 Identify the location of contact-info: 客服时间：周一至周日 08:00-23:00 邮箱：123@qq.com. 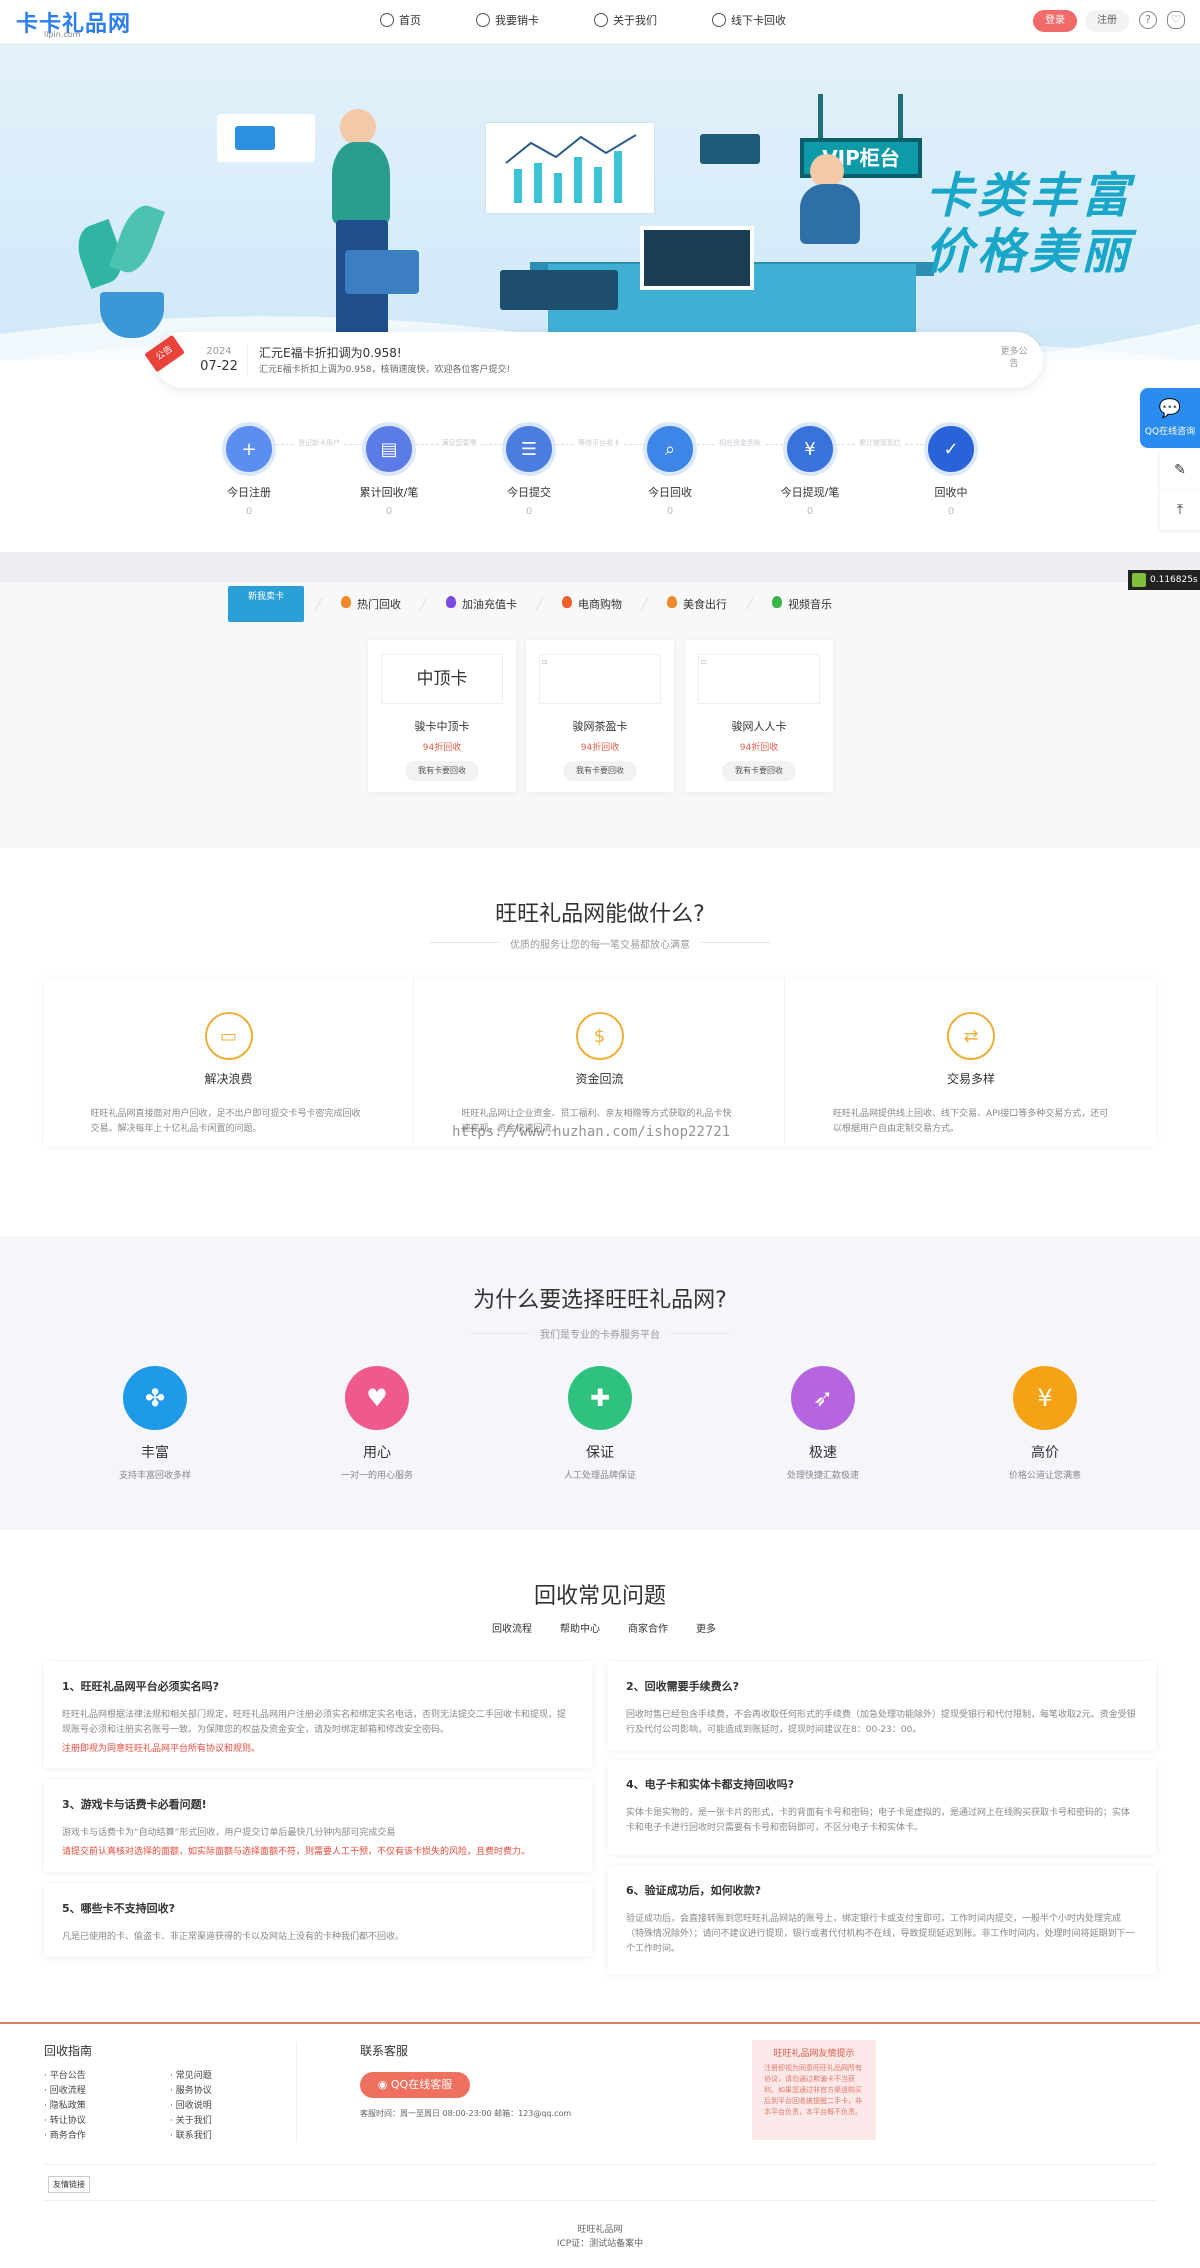
(466, 2113).